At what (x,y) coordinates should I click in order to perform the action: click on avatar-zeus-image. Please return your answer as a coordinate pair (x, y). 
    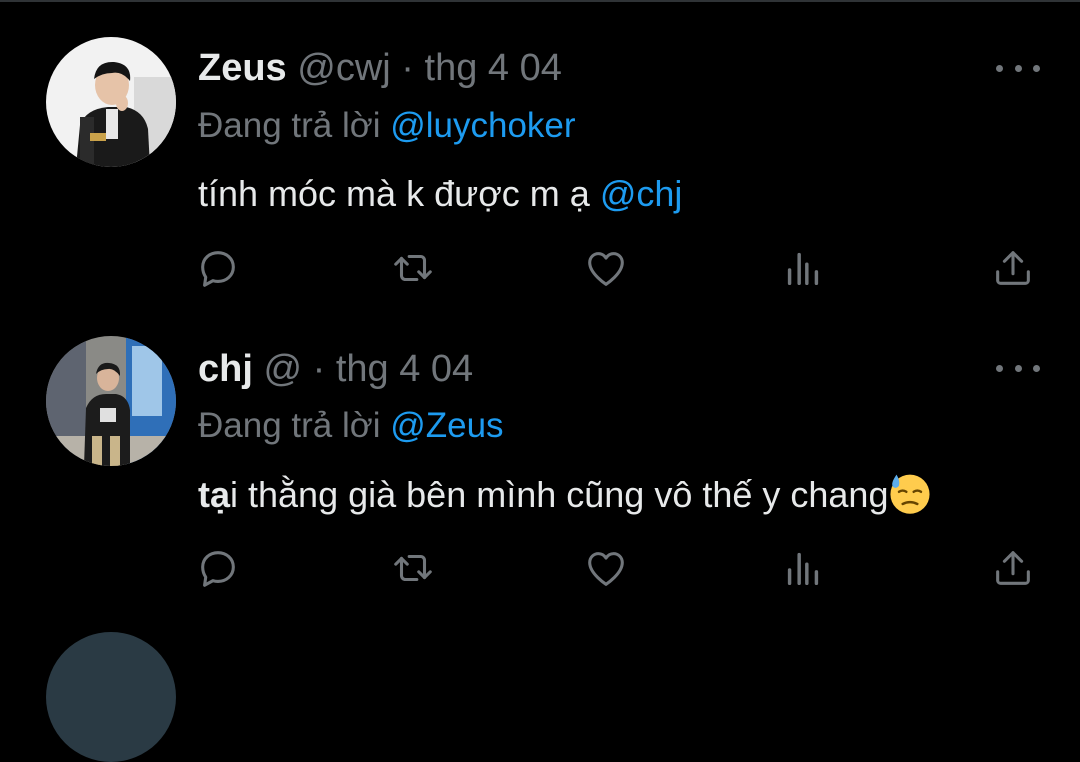
    Looking at the image, I should click on (111, 102).